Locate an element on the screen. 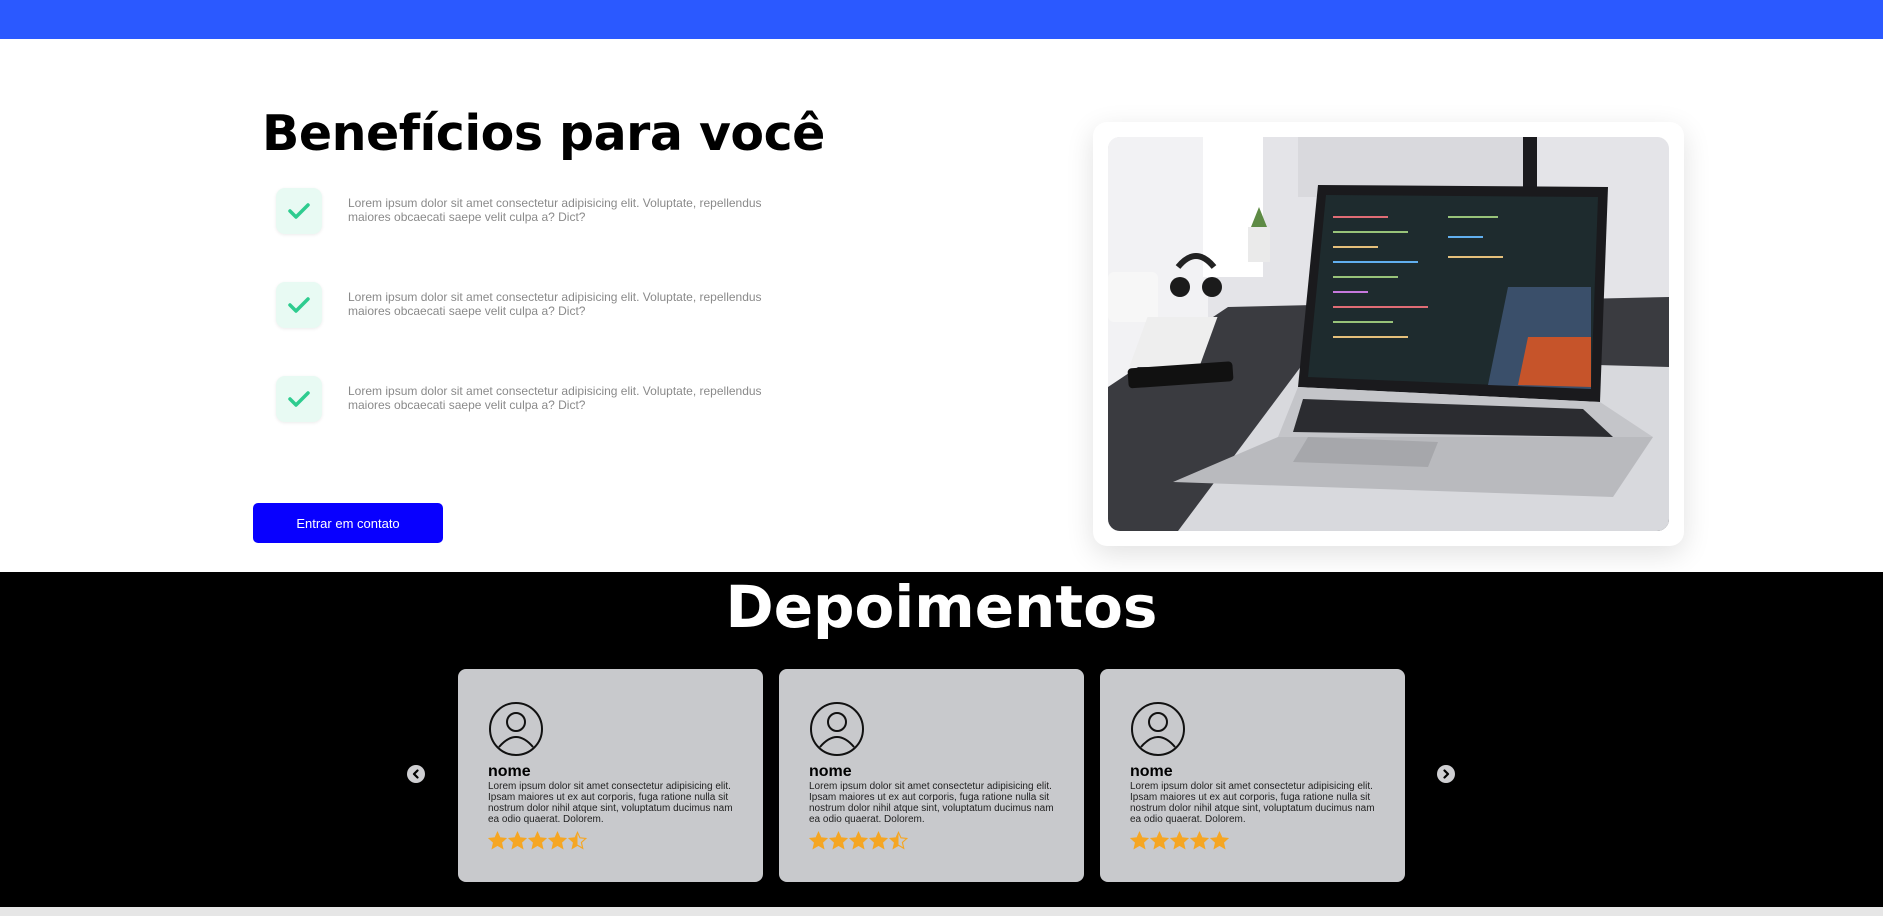 This screenshot has width=1883, height=916. testimonials-title: Depoimentos is located at coordinates (941, 607).